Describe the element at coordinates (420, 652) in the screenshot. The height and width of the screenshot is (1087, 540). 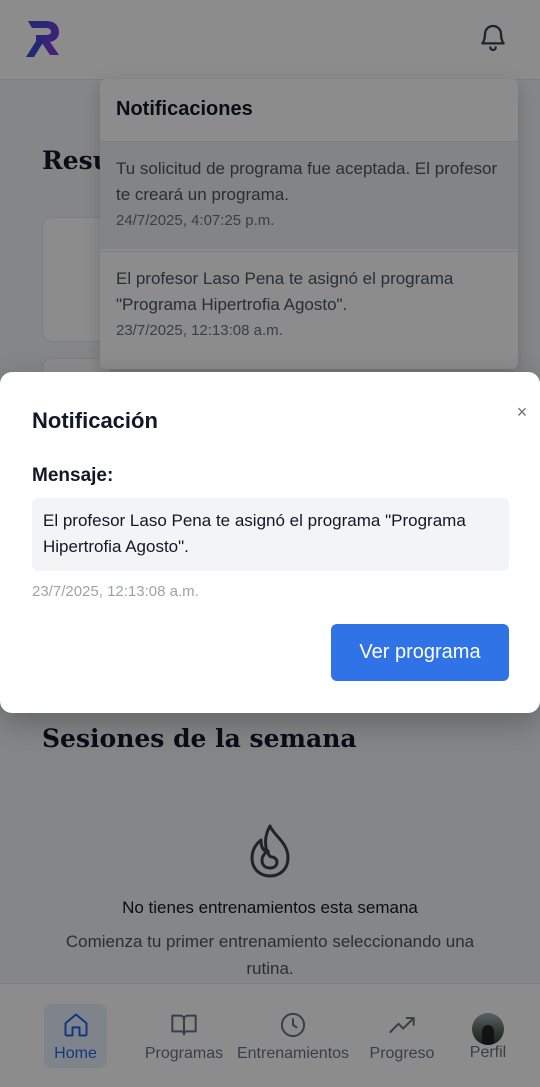
I see `view-program-button: Ver programa` at that location.